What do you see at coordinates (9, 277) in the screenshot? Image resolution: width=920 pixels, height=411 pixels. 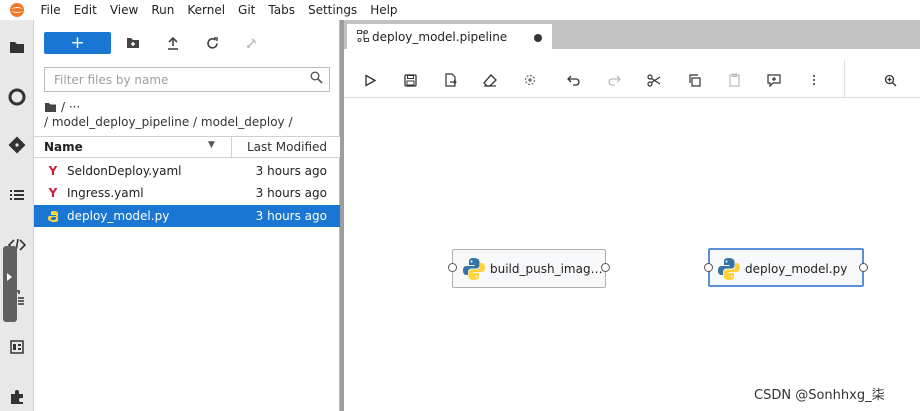 I see `expand-arrow-icon` at bounding box center [9, 277].